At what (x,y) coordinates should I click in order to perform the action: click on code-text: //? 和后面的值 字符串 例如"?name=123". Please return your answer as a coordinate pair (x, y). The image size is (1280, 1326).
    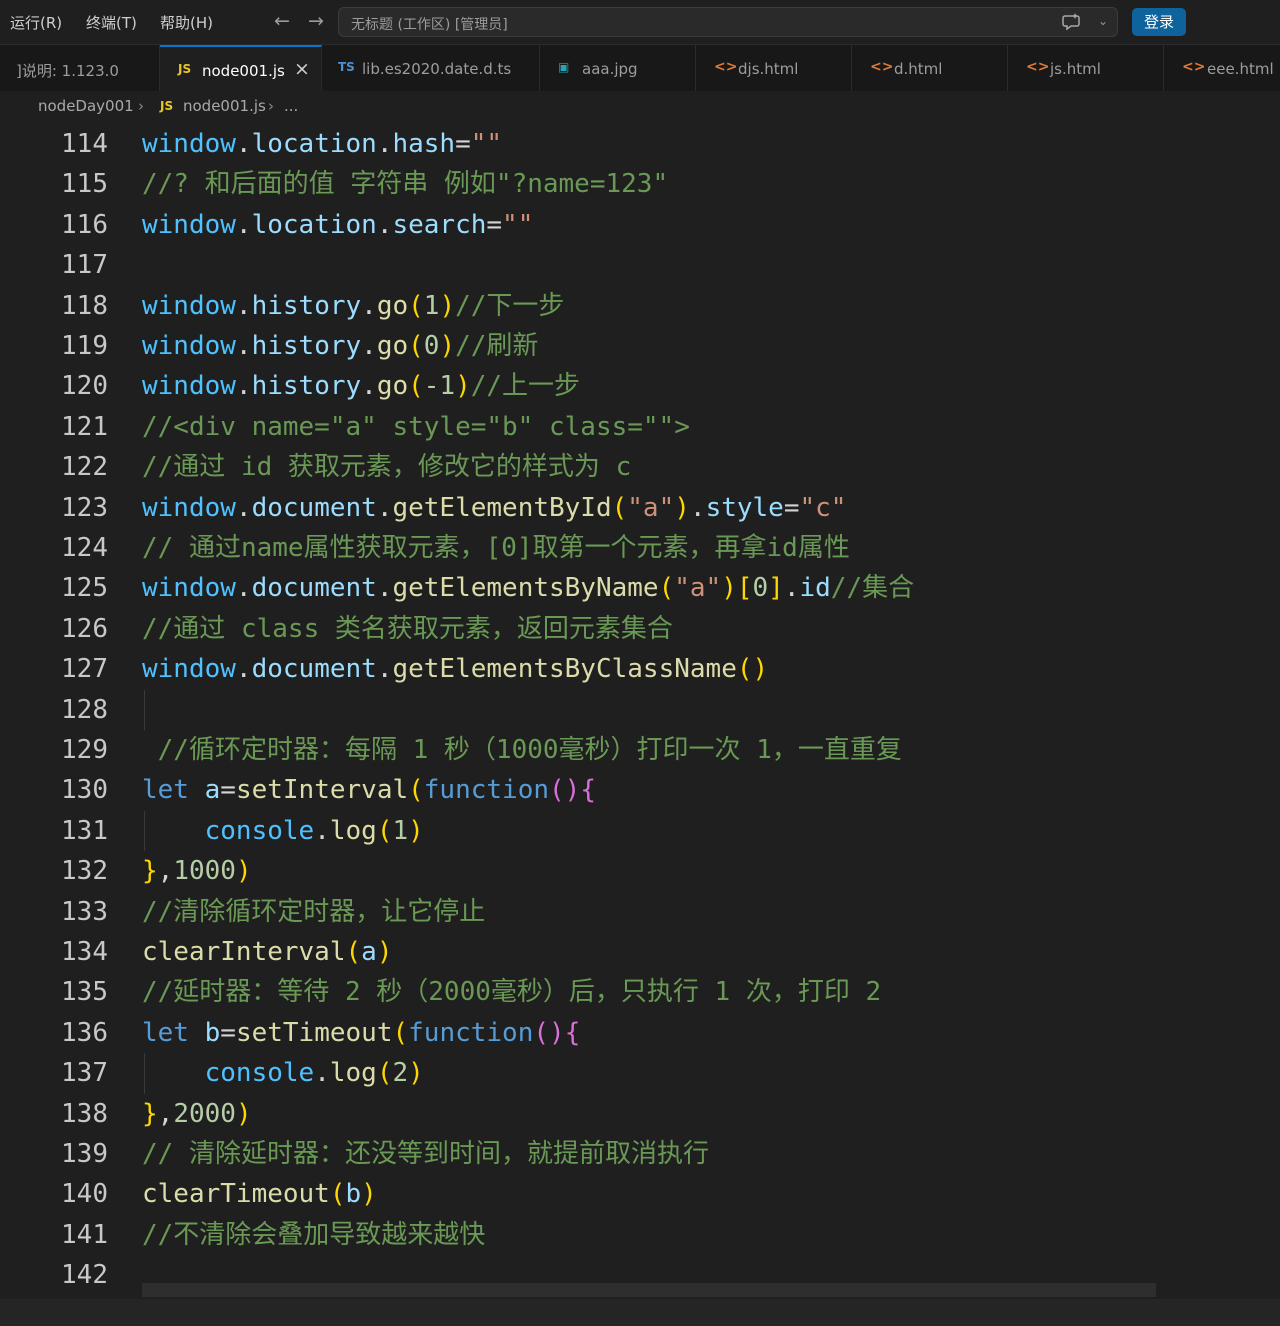
    Looking at the image, I should click on (405, 184).